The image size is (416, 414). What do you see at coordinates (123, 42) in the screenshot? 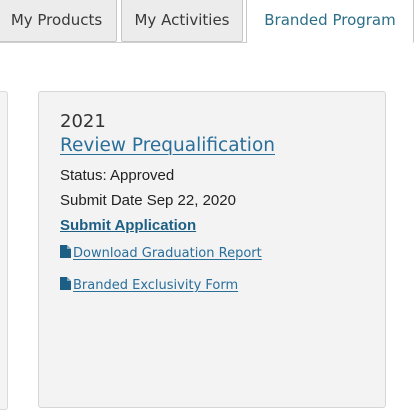
I see `tab-divider` at bounding box center [123, 42].